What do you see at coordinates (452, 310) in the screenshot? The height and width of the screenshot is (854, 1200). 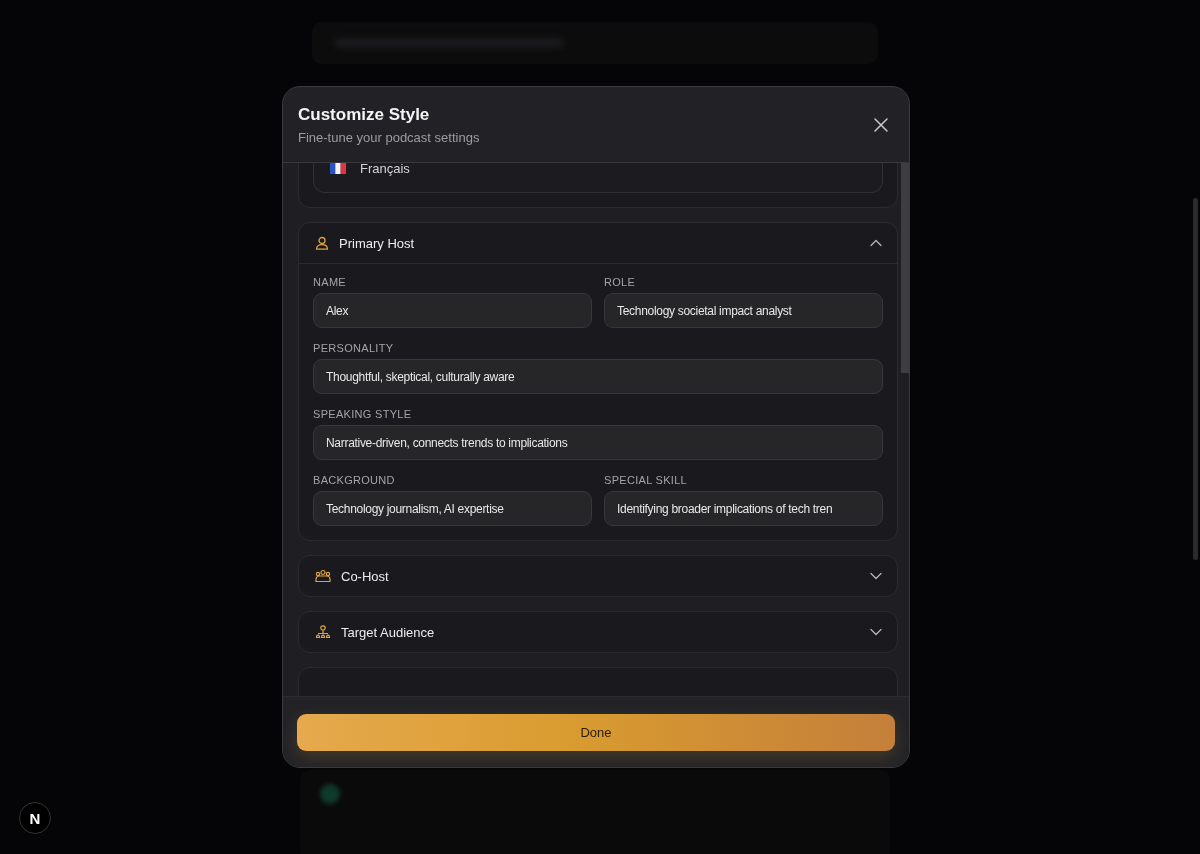 I see `input-field: Alex` at bounding box center [452, 310].